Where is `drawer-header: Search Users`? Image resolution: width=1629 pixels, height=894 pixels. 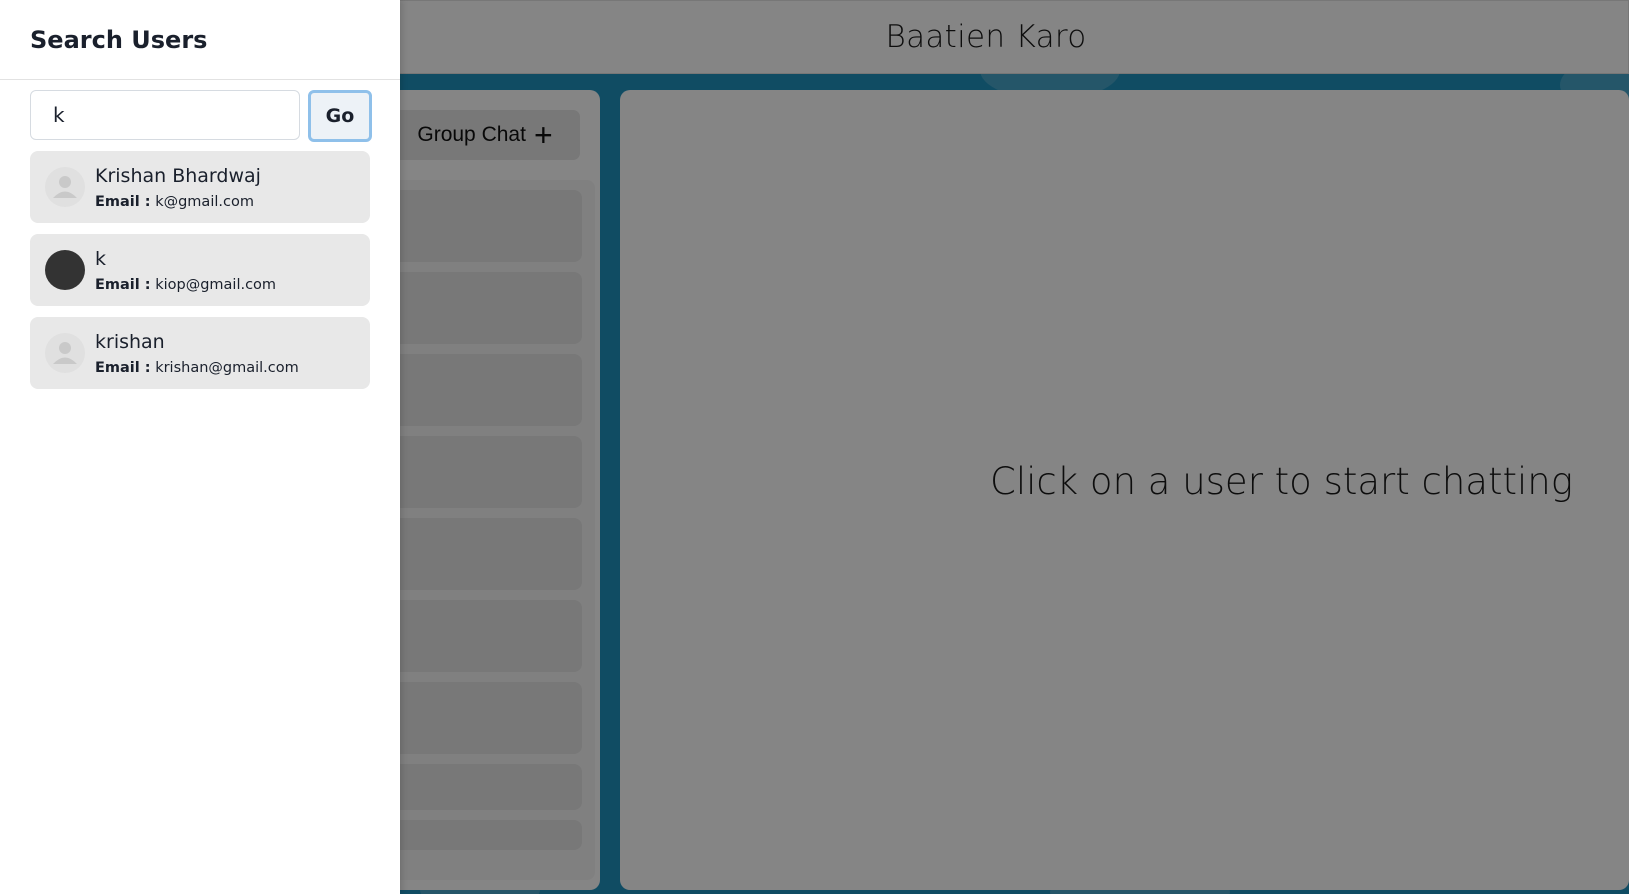
drawer-header: Search Users is located at coordinates (200, 40).